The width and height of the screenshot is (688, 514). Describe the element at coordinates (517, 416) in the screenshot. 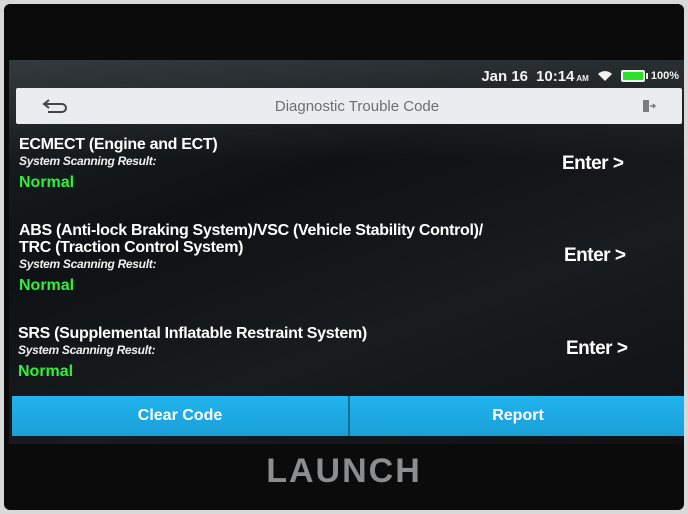

I see `report-button: Report` at that location.